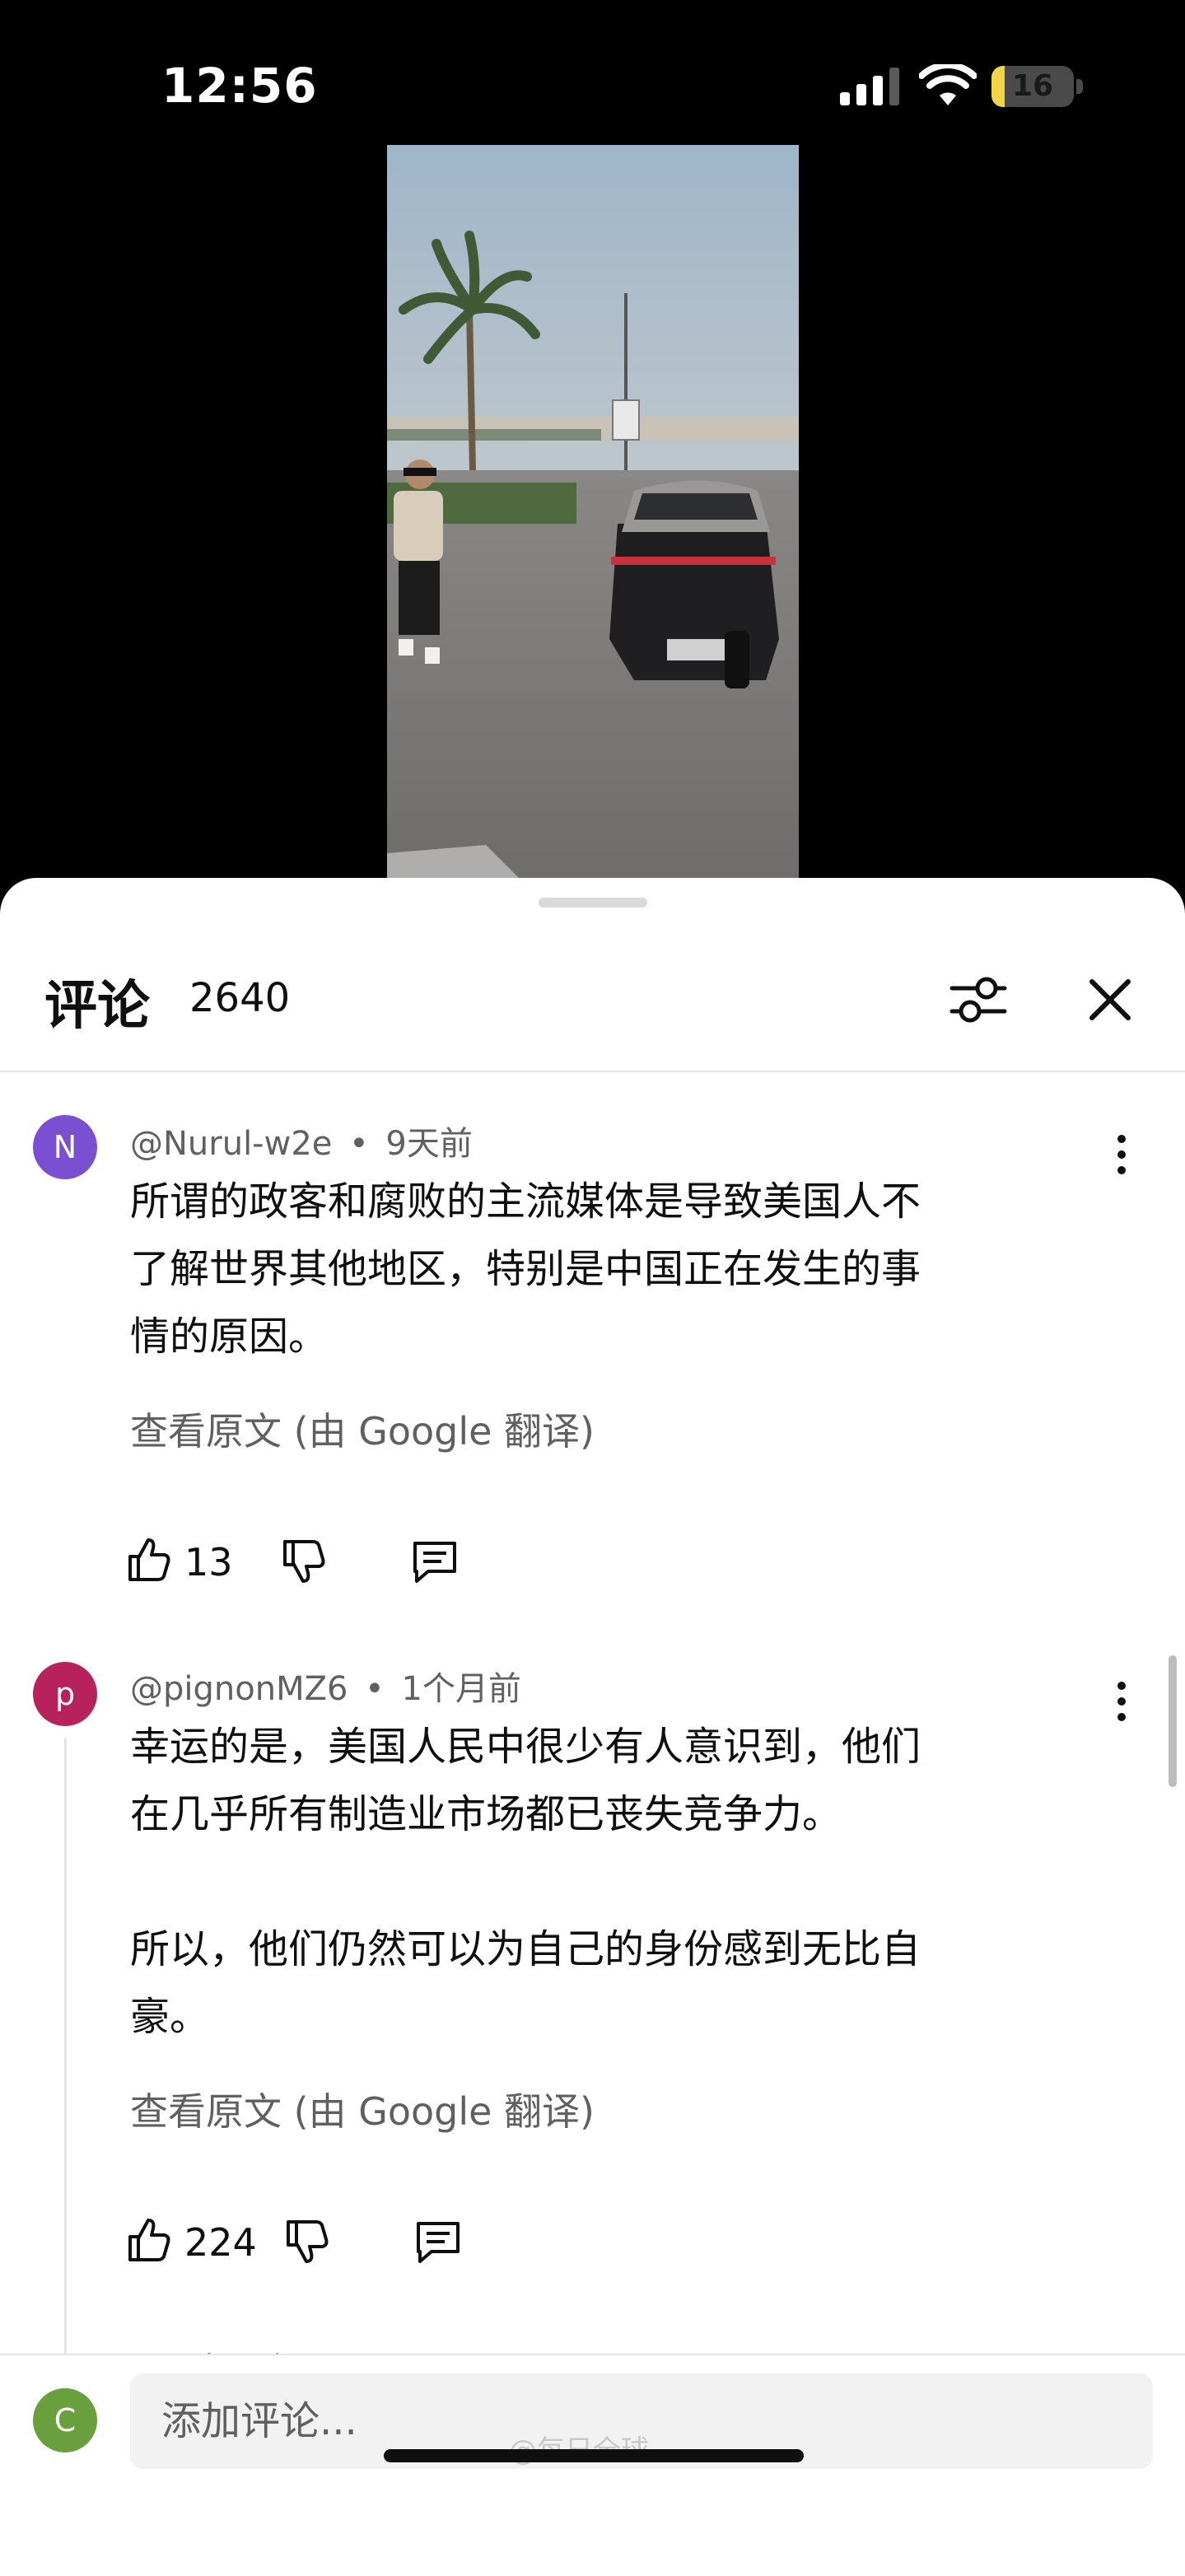  I want to click on avatar: N, so click(65, 1147).